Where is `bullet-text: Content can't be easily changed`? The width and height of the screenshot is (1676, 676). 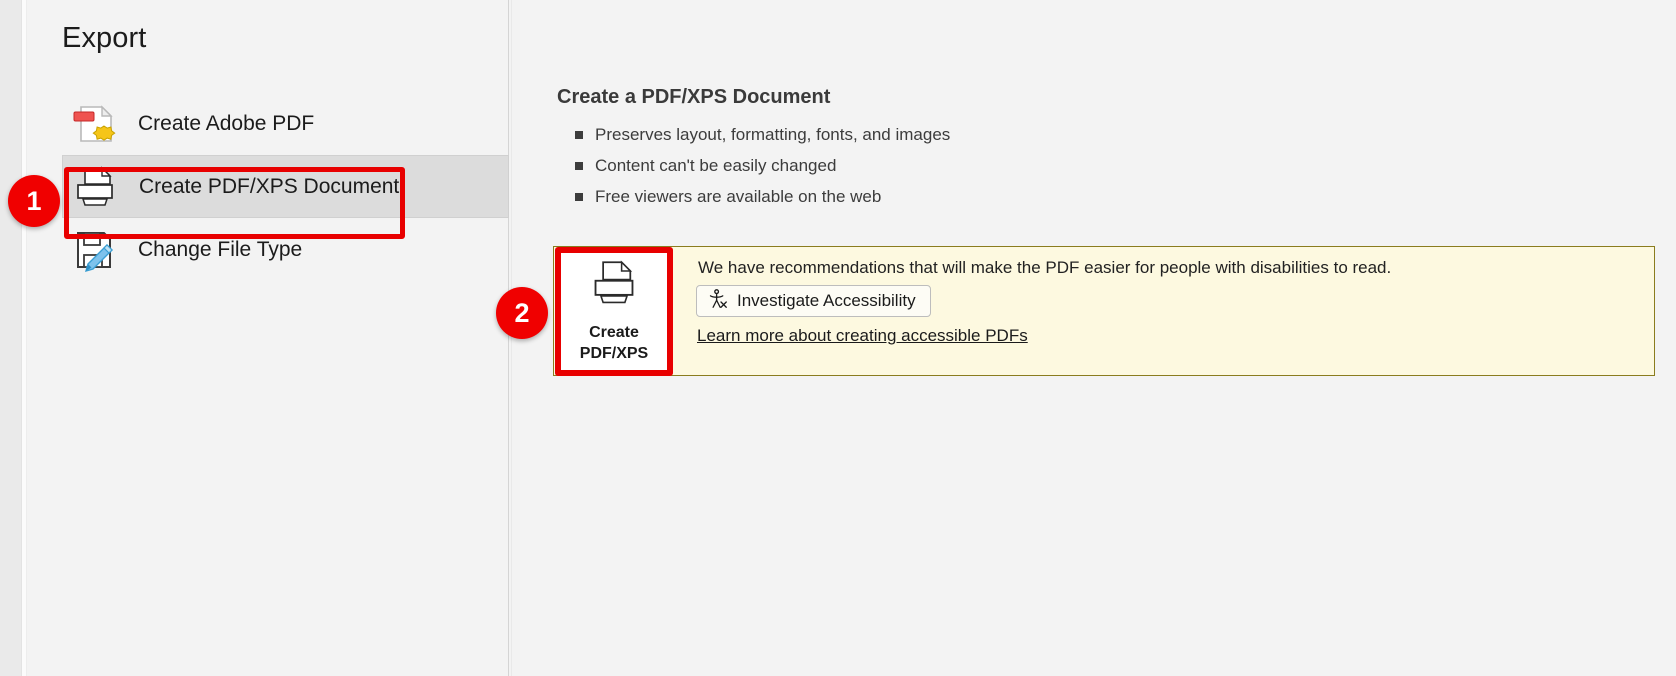
bullet-text: Content can't be easily changed is located at coordinates (716, 165).